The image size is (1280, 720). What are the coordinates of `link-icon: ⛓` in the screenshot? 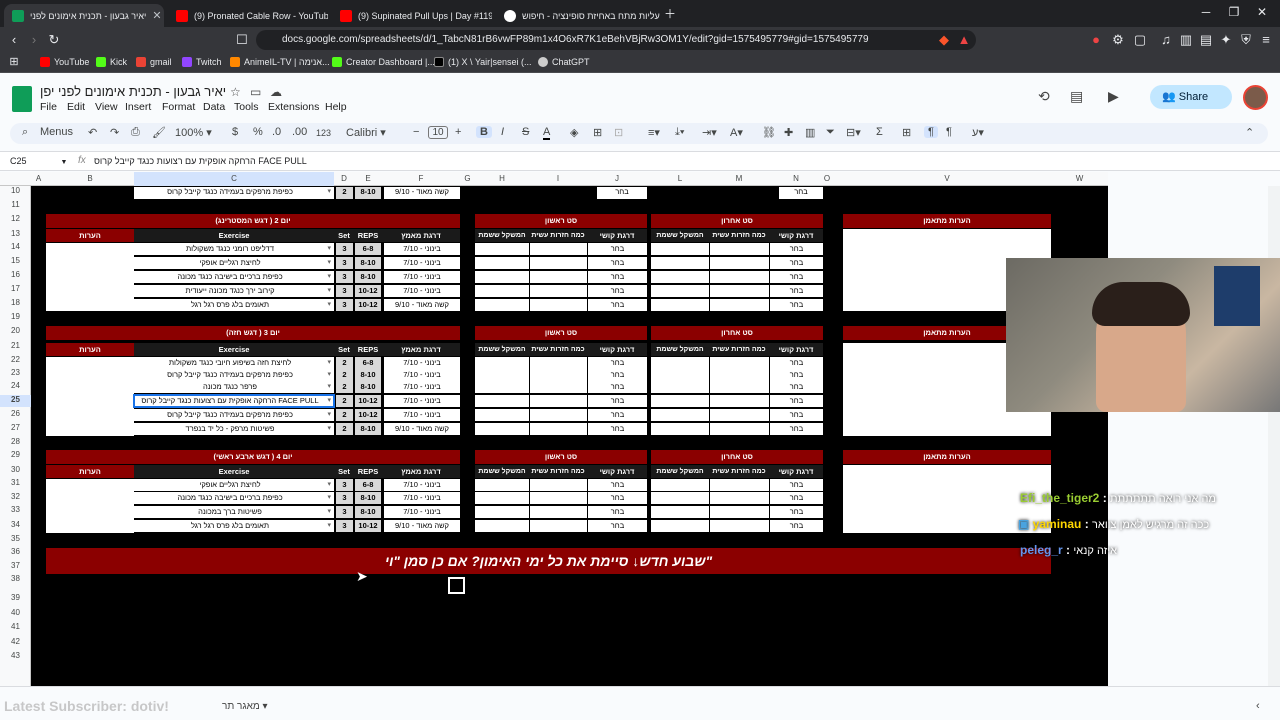 It's located at (769, 132).